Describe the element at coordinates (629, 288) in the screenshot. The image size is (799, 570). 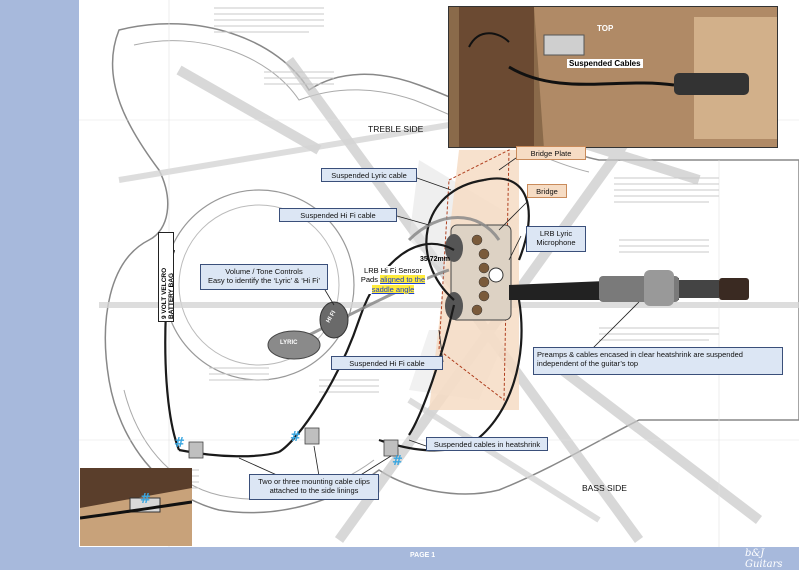
I see `preamp-endpin` at that location.